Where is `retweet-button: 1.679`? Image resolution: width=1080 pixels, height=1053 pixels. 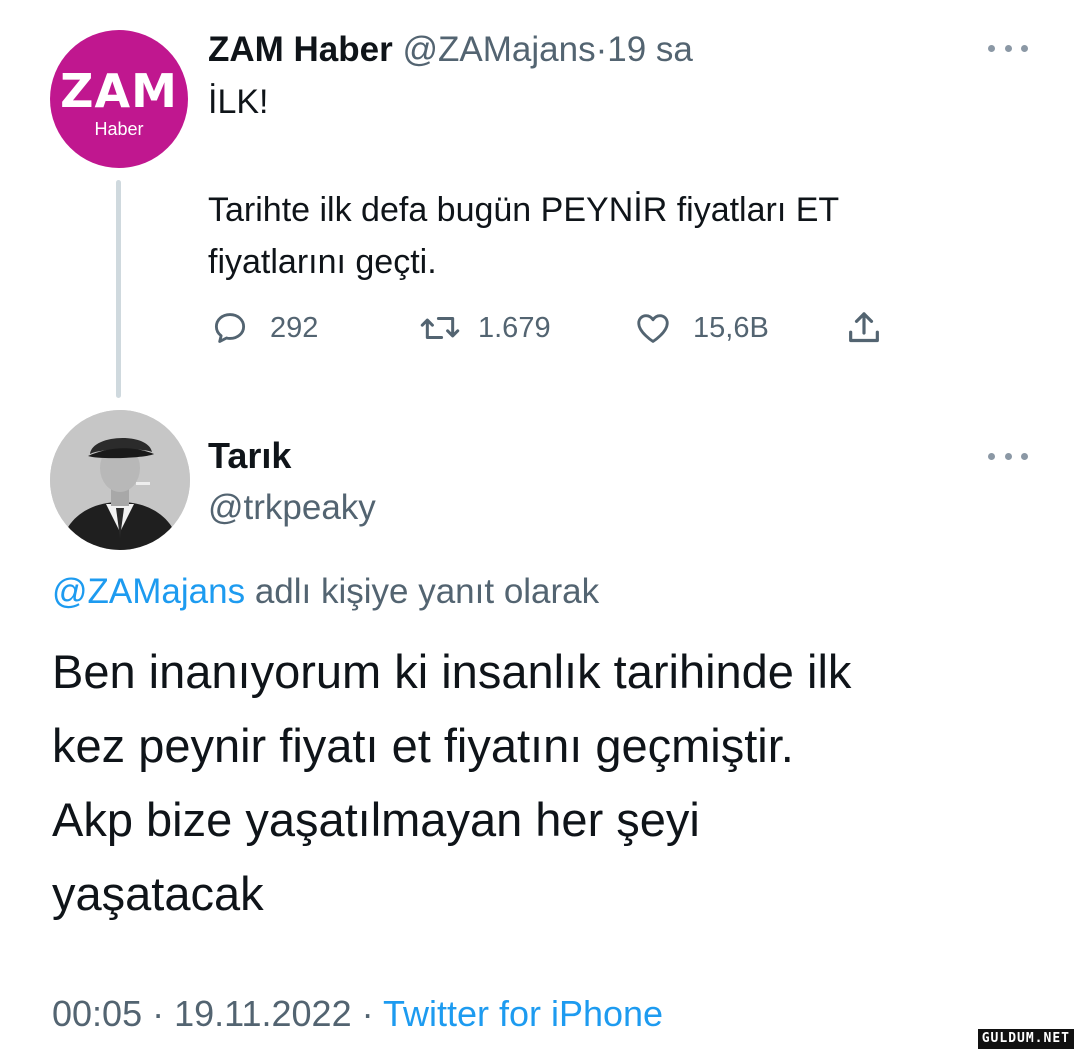
retweet-button: 1.679 is located at coordinates (484, 328).